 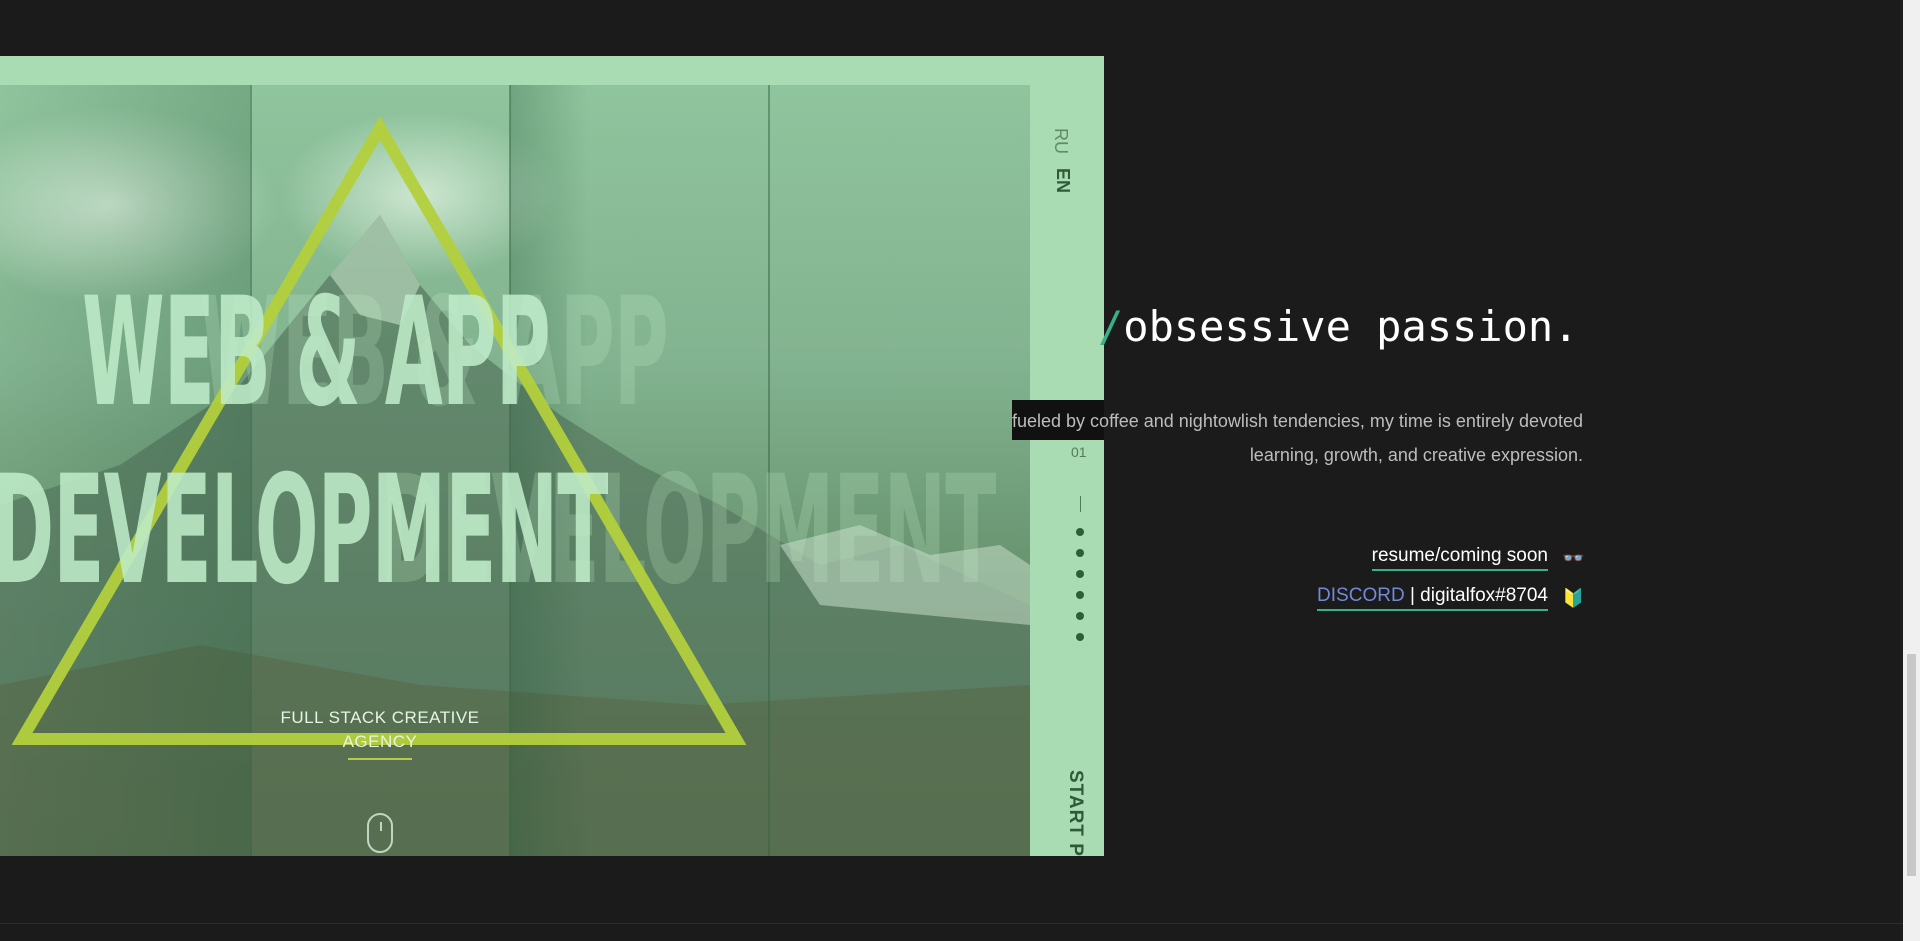 I want to click on page-divider, so click(x=951, y=923).